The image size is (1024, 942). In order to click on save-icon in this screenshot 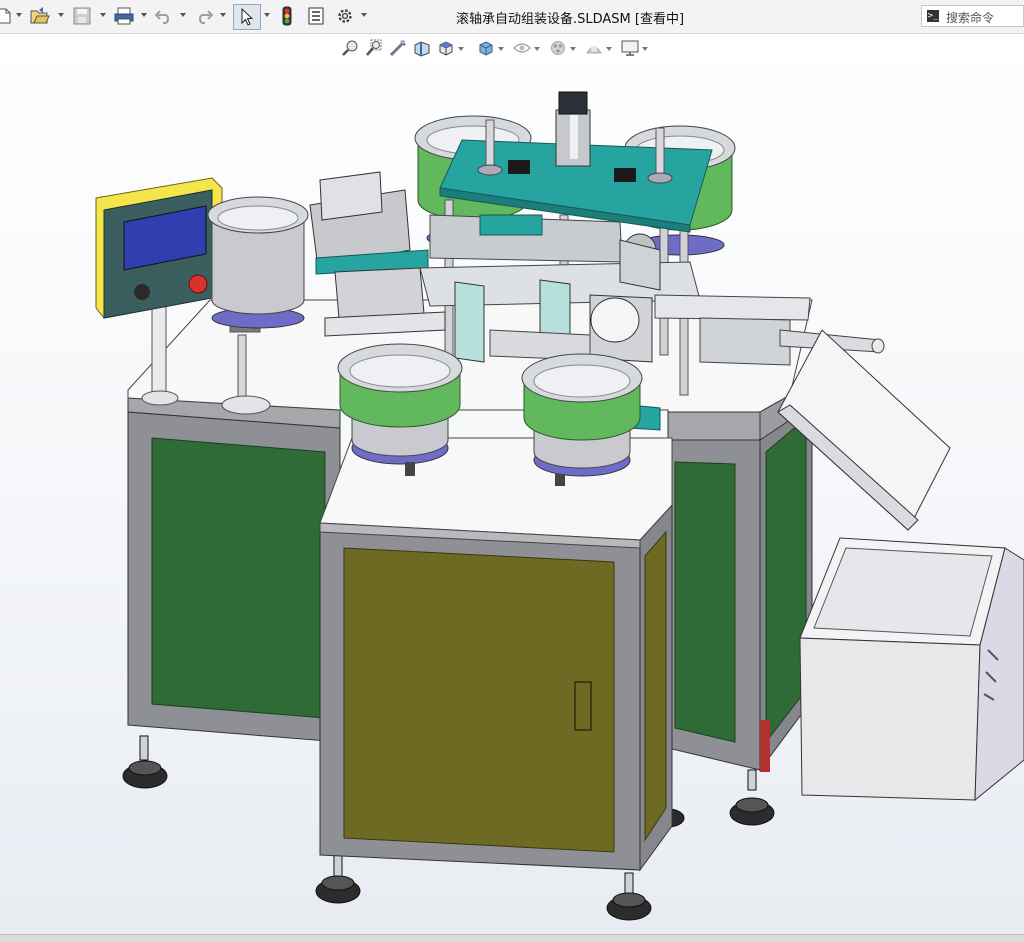, I will do `click(82, 16)`.